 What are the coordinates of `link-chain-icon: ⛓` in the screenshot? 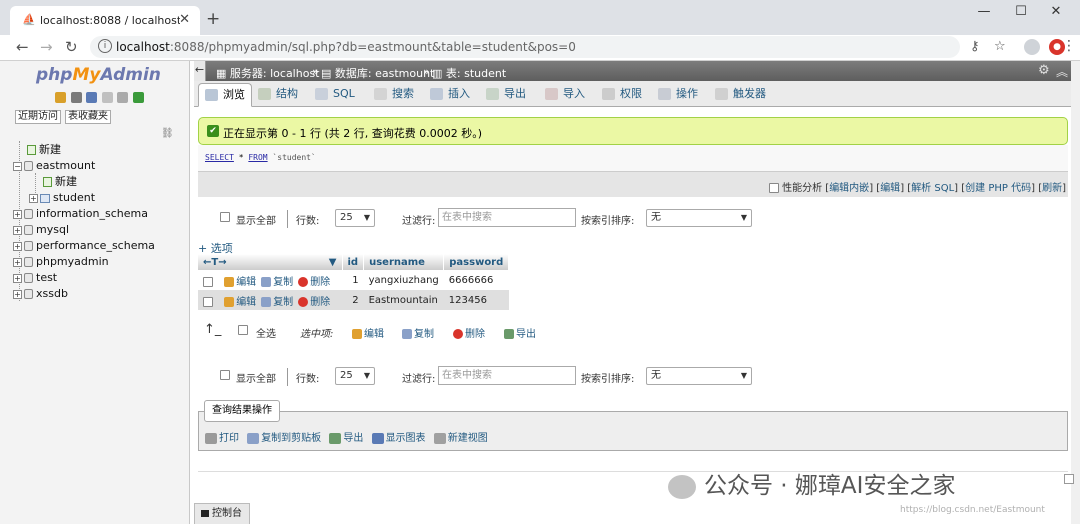 It's located at (167, 133).